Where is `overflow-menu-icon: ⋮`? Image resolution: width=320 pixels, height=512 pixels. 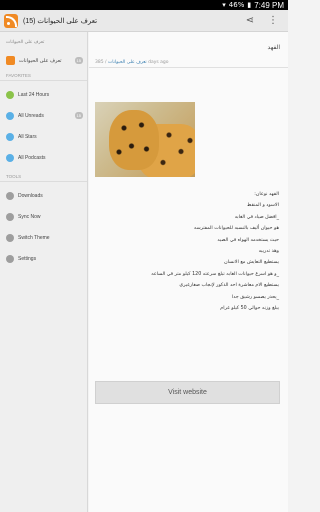
overflow-menu-icon: ⋮ is located at coordinates (273, 20).